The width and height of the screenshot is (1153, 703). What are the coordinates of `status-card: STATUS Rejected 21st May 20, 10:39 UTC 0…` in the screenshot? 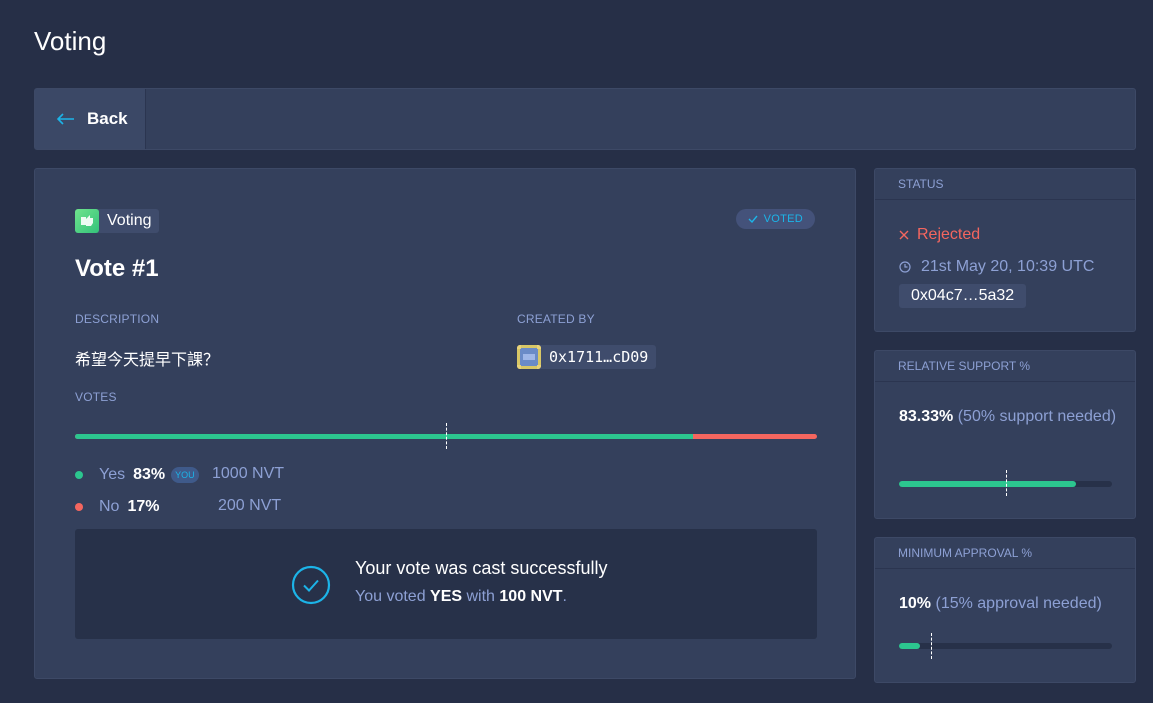 It's located at (1005, 250).